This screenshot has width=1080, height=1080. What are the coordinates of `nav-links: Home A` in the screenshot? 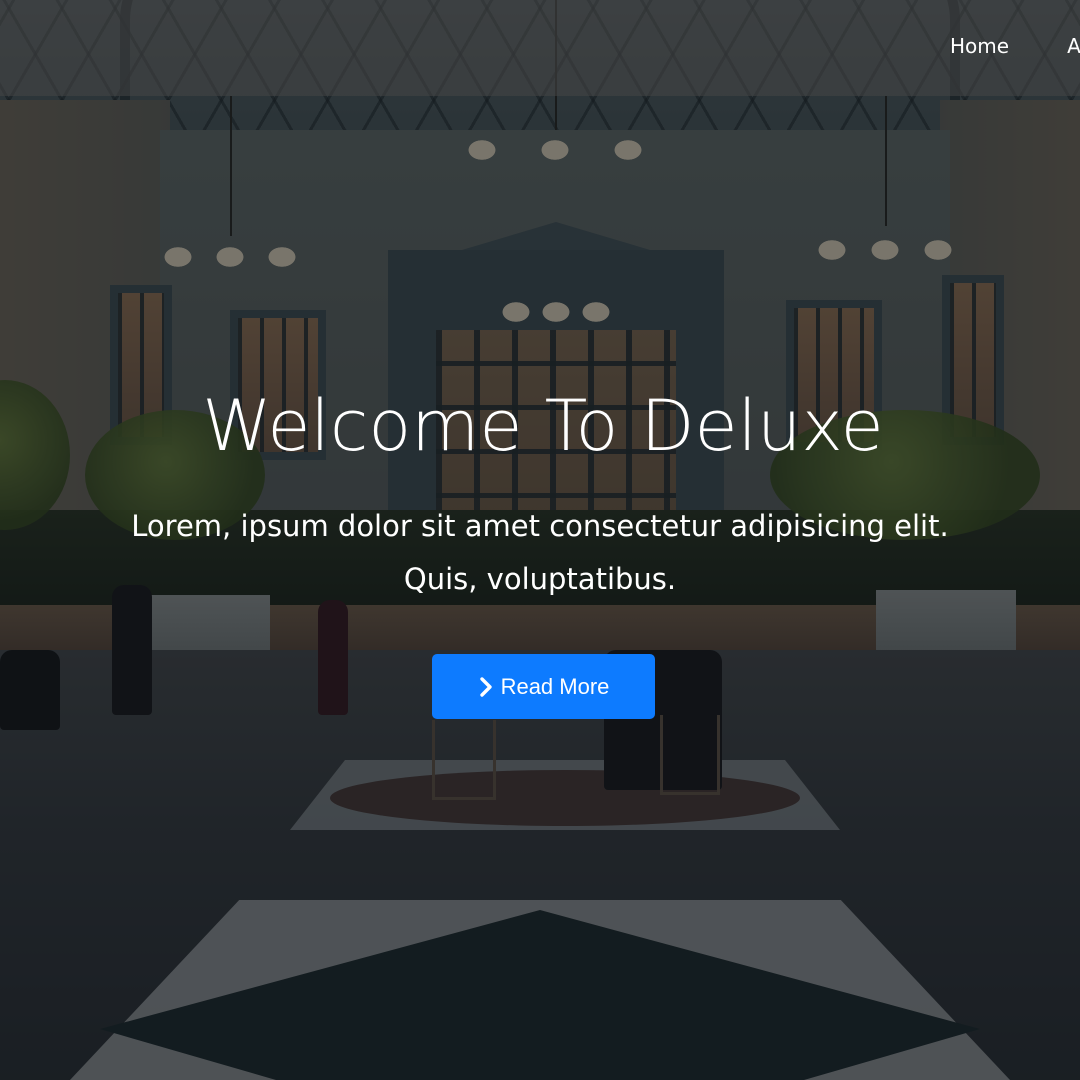 It's located at (1015, 48).